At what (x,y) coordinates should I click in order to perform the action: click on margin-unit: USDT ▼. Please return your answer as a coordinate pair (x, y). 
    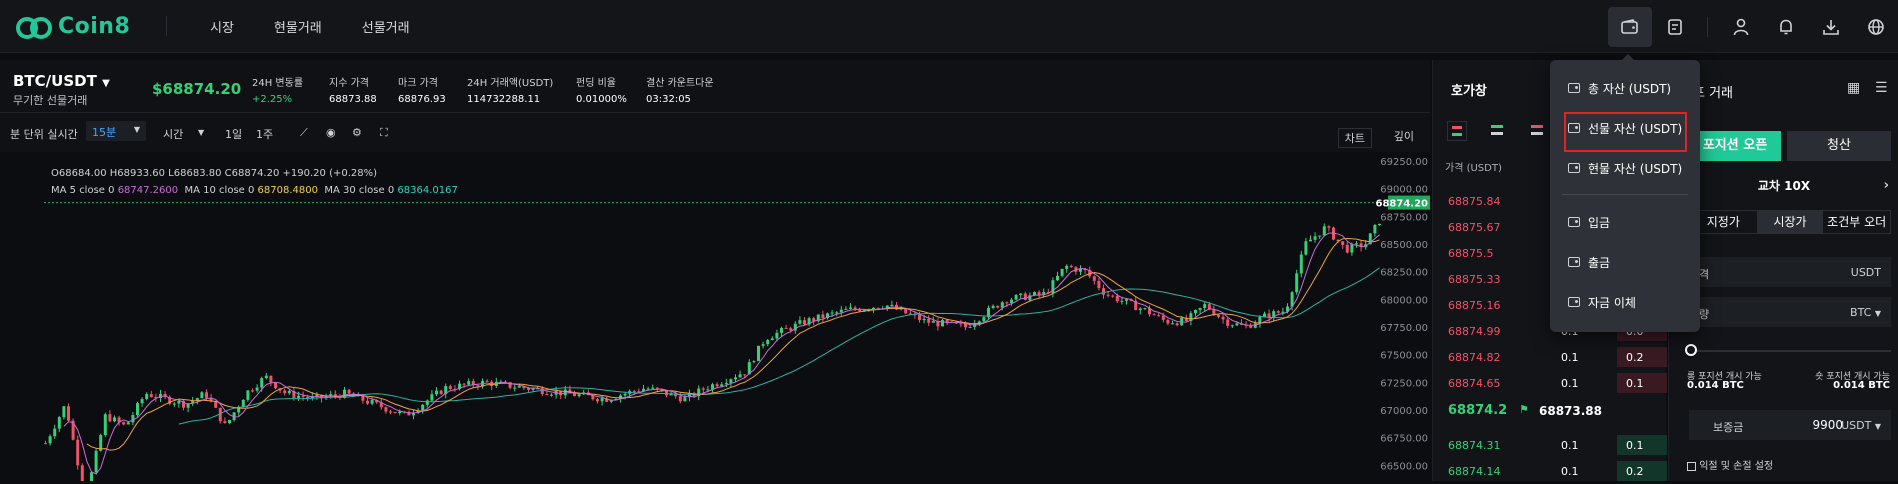
    Looking at the image, I should click on (1861, 425).